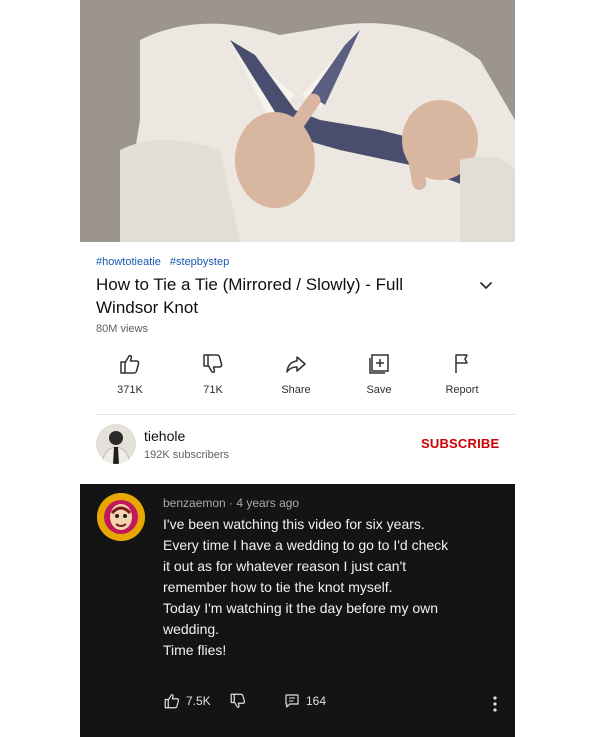 This screenshot has height=737, width=600. Describe the element at coordinates (296, 364) in the screenshot. I see `share-icon` at that location.